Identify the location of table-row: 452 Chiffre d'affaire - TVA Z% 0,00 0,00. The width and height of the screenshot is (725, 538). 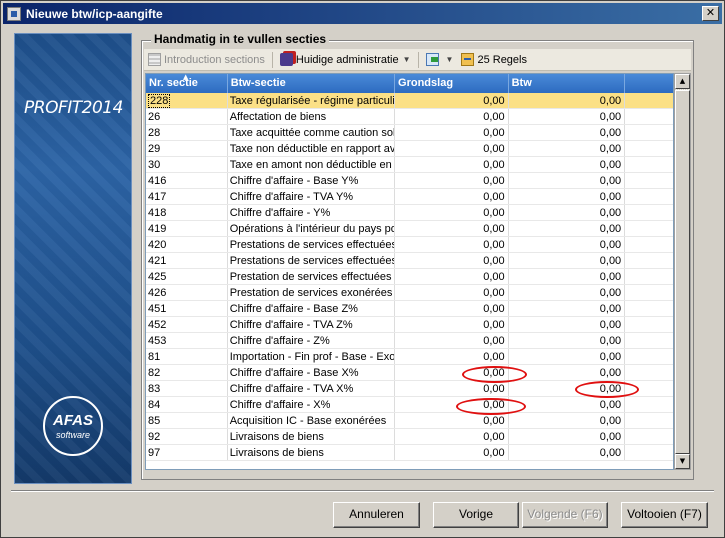
(409, 325).